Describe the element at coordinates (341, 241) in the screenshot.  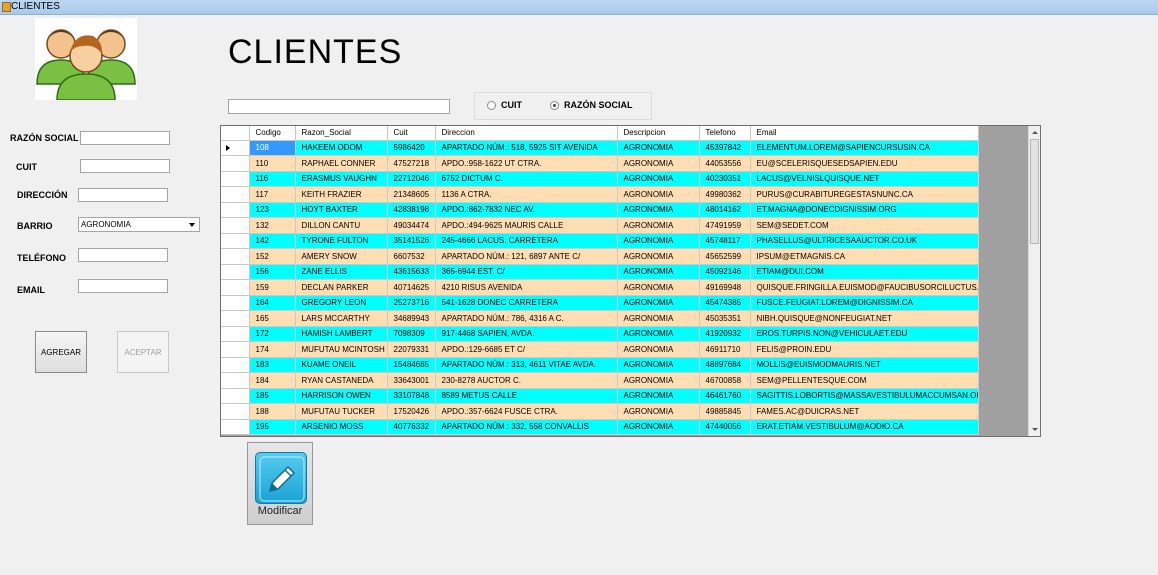
I see `cell-razon-social: TYRONE FULTON` at that location.